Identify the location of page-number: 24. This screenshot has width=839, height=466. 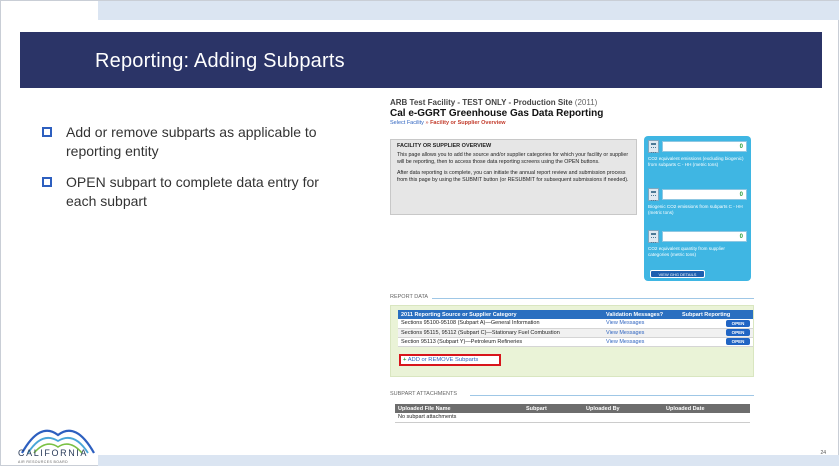
(823, 453).